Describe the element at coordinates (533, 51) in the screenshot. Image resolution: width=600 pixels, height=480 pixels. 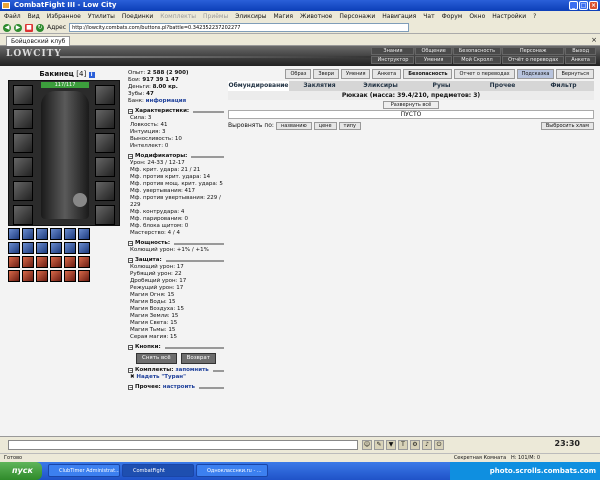
I see `top-menu-item: Персонаж` at that location.